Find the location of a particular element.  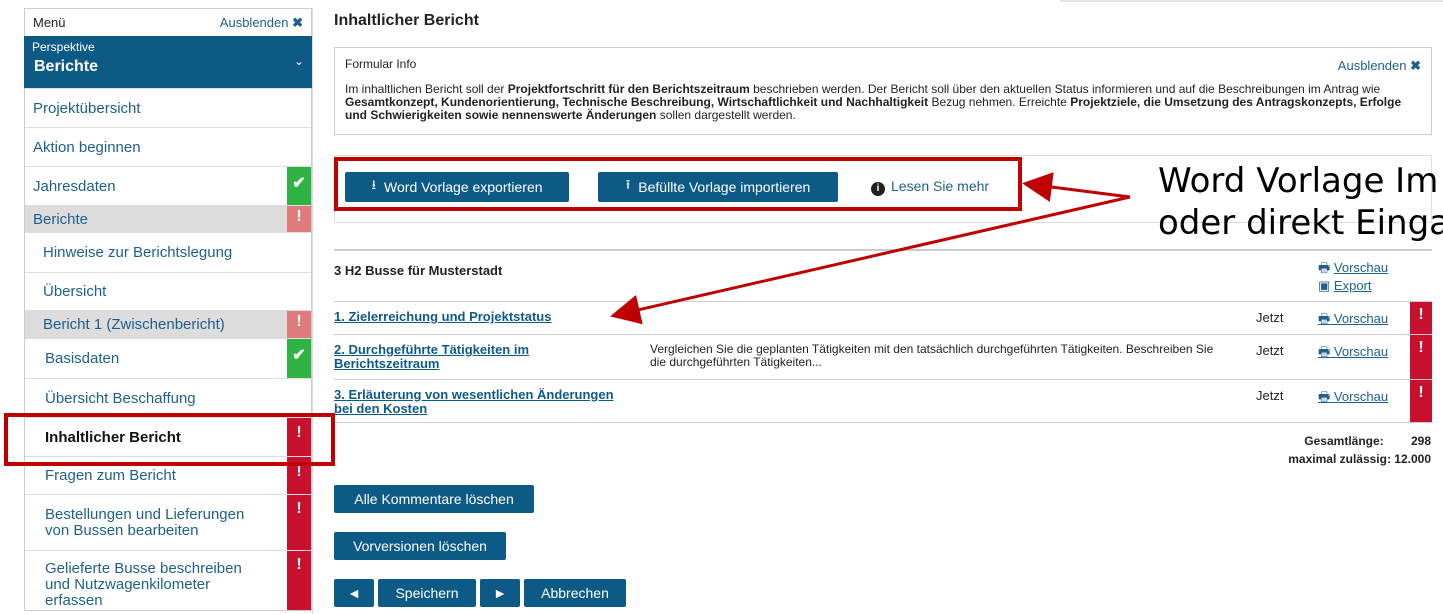

annotation-callout: Word Vorlage Im oder direkt Einga is located at coordinates (1300, 202).